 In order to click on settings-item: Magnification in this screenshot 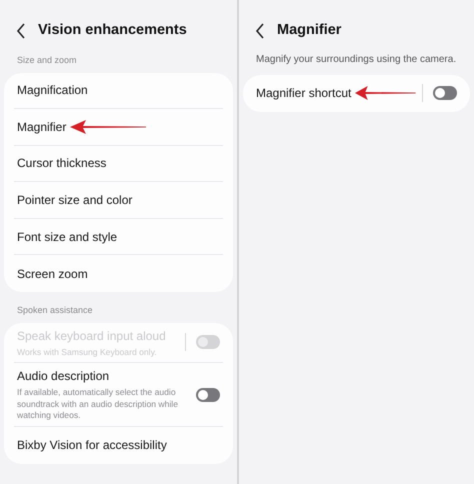, I will do `click(118, 91)`.